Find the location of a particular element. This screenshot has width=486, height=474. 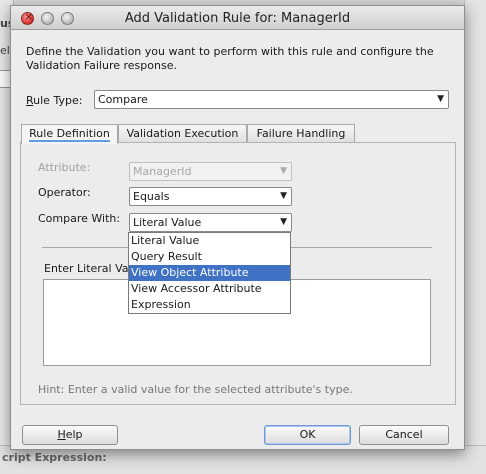

compare-with-label: Compare With: is located at coordinates (79, 218).